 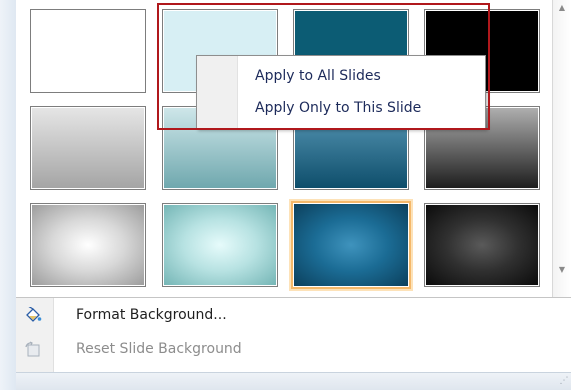 What do you see at coordinates (338, 108) in the screenshot?
I see `apply-only-to-this-slide-label: Apply Only to This Slide` at bounding box center [338, 108].